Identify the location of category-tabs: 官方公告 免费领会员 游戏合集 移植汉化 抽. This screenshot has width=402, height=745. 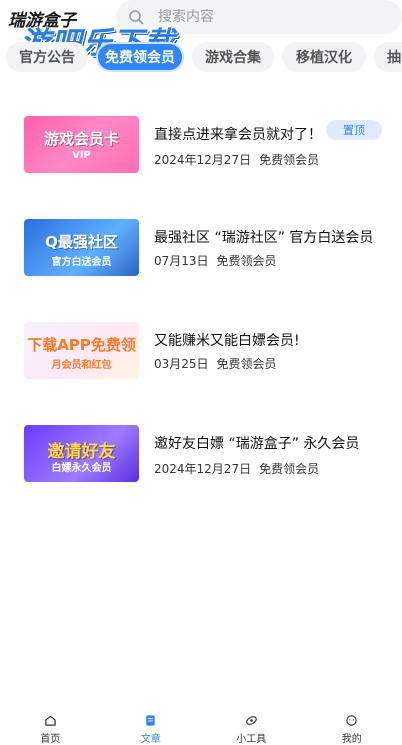
(201, 57).